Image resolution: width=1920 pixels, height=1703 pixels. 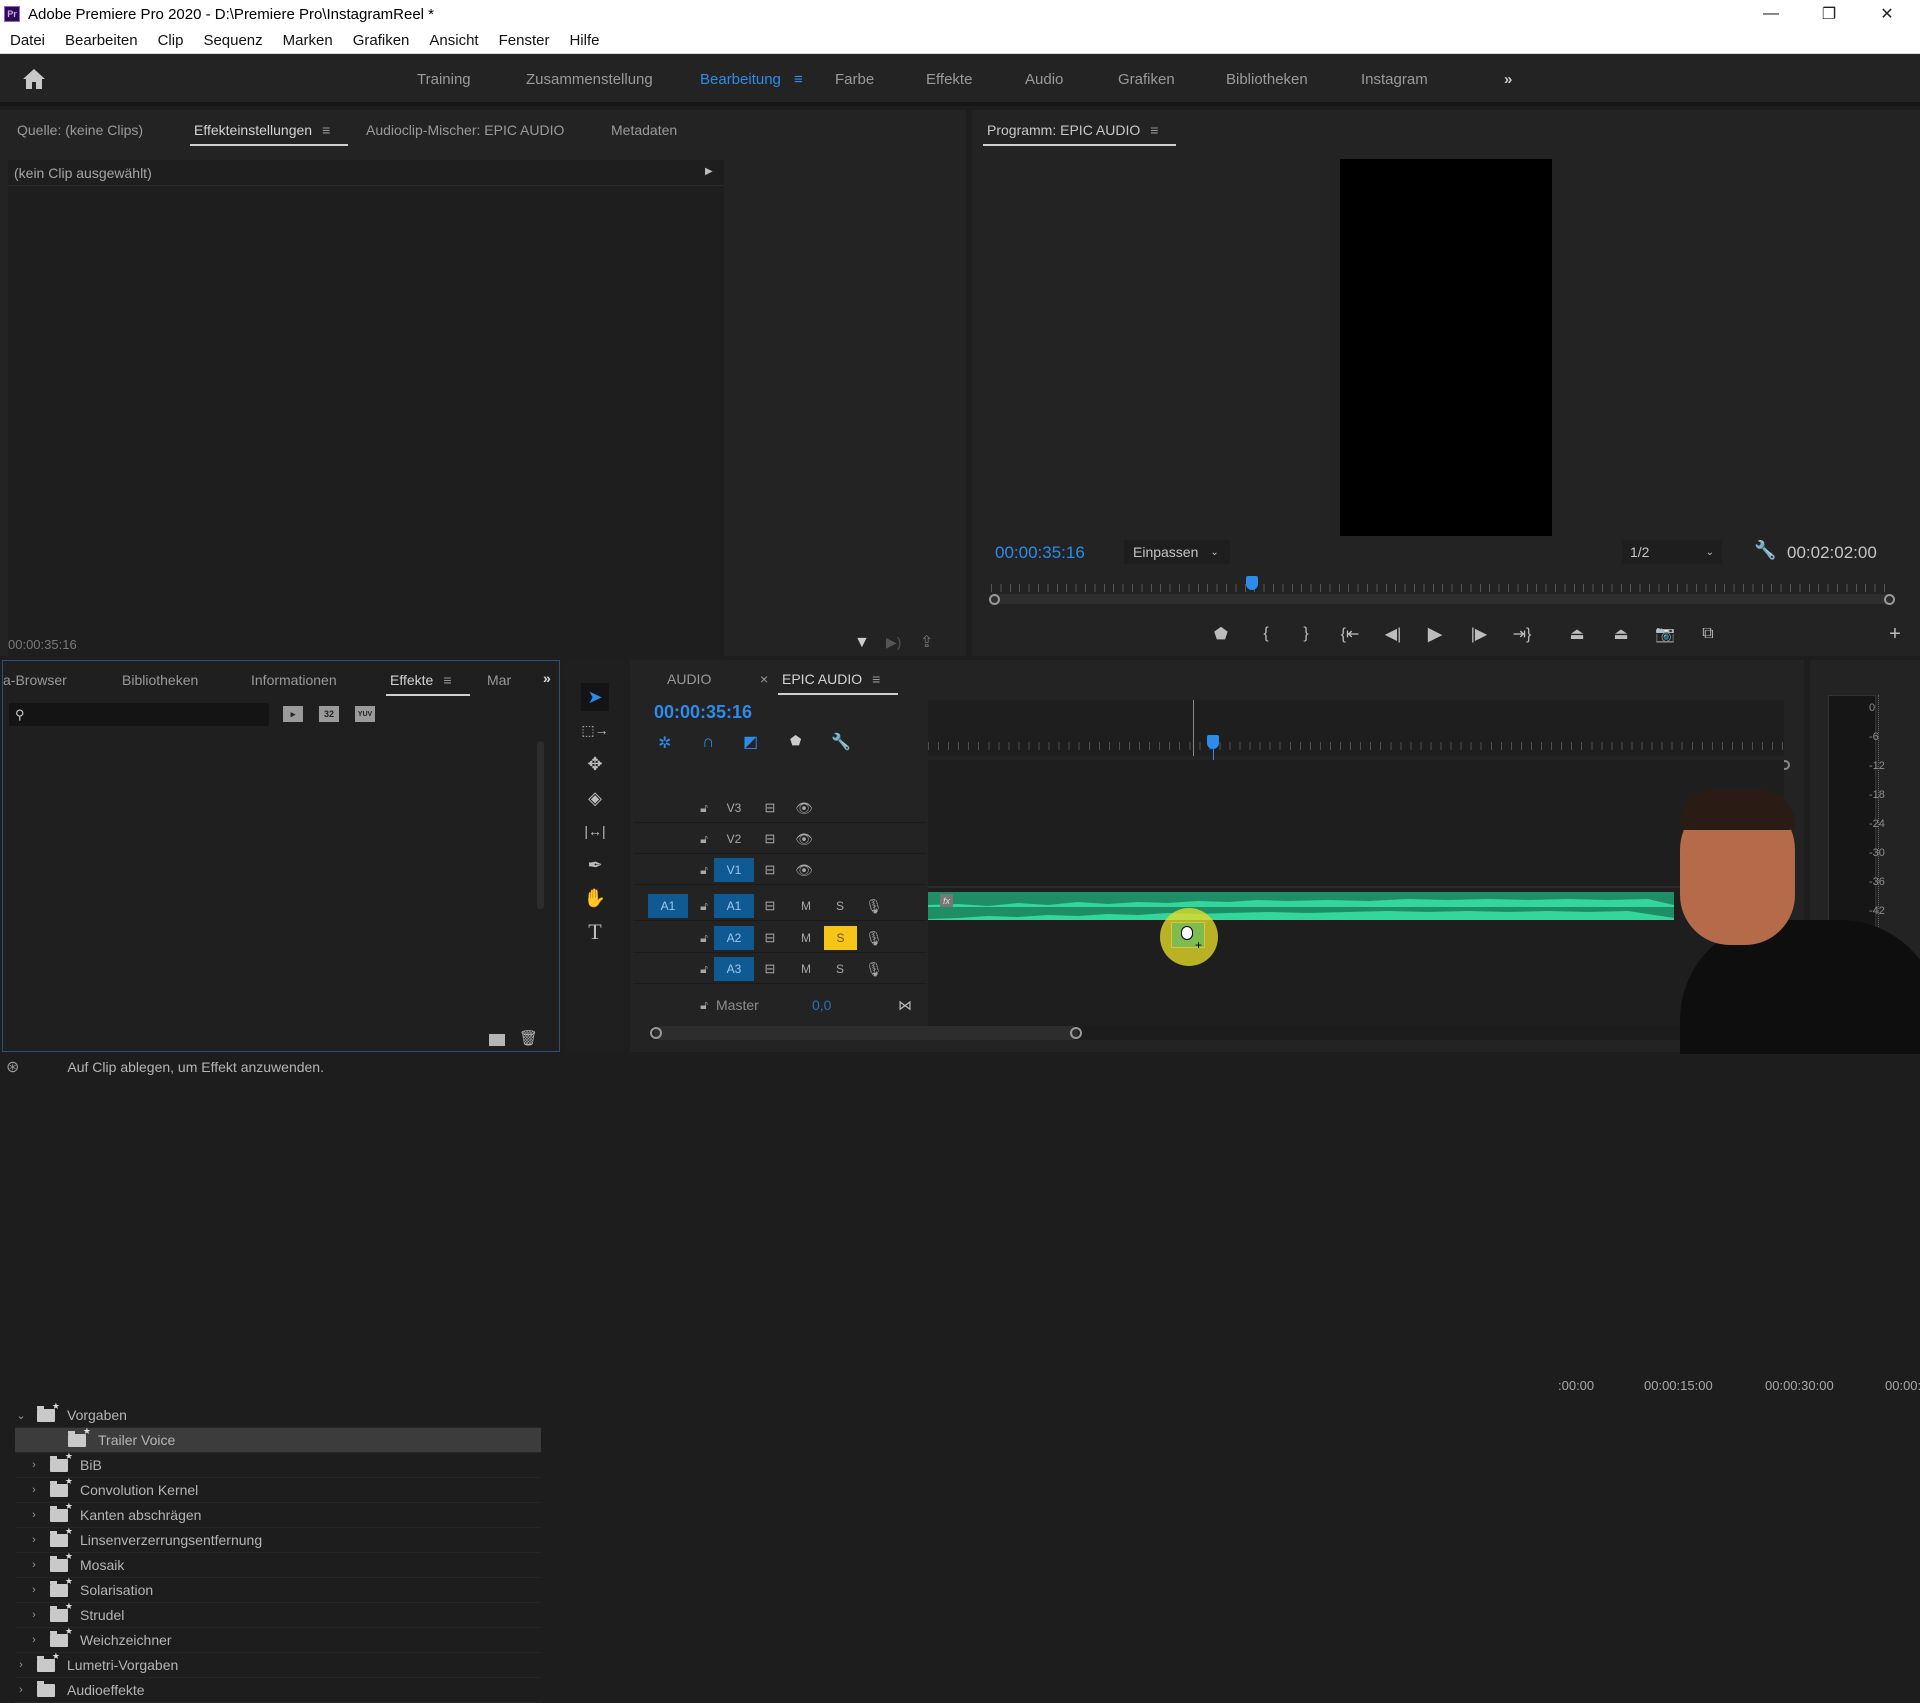 What do you see at coordinates (12, 1067) in the screenshot?
I see `creative-cloud-icon: ⊛` at bounding box center [12, 1067].